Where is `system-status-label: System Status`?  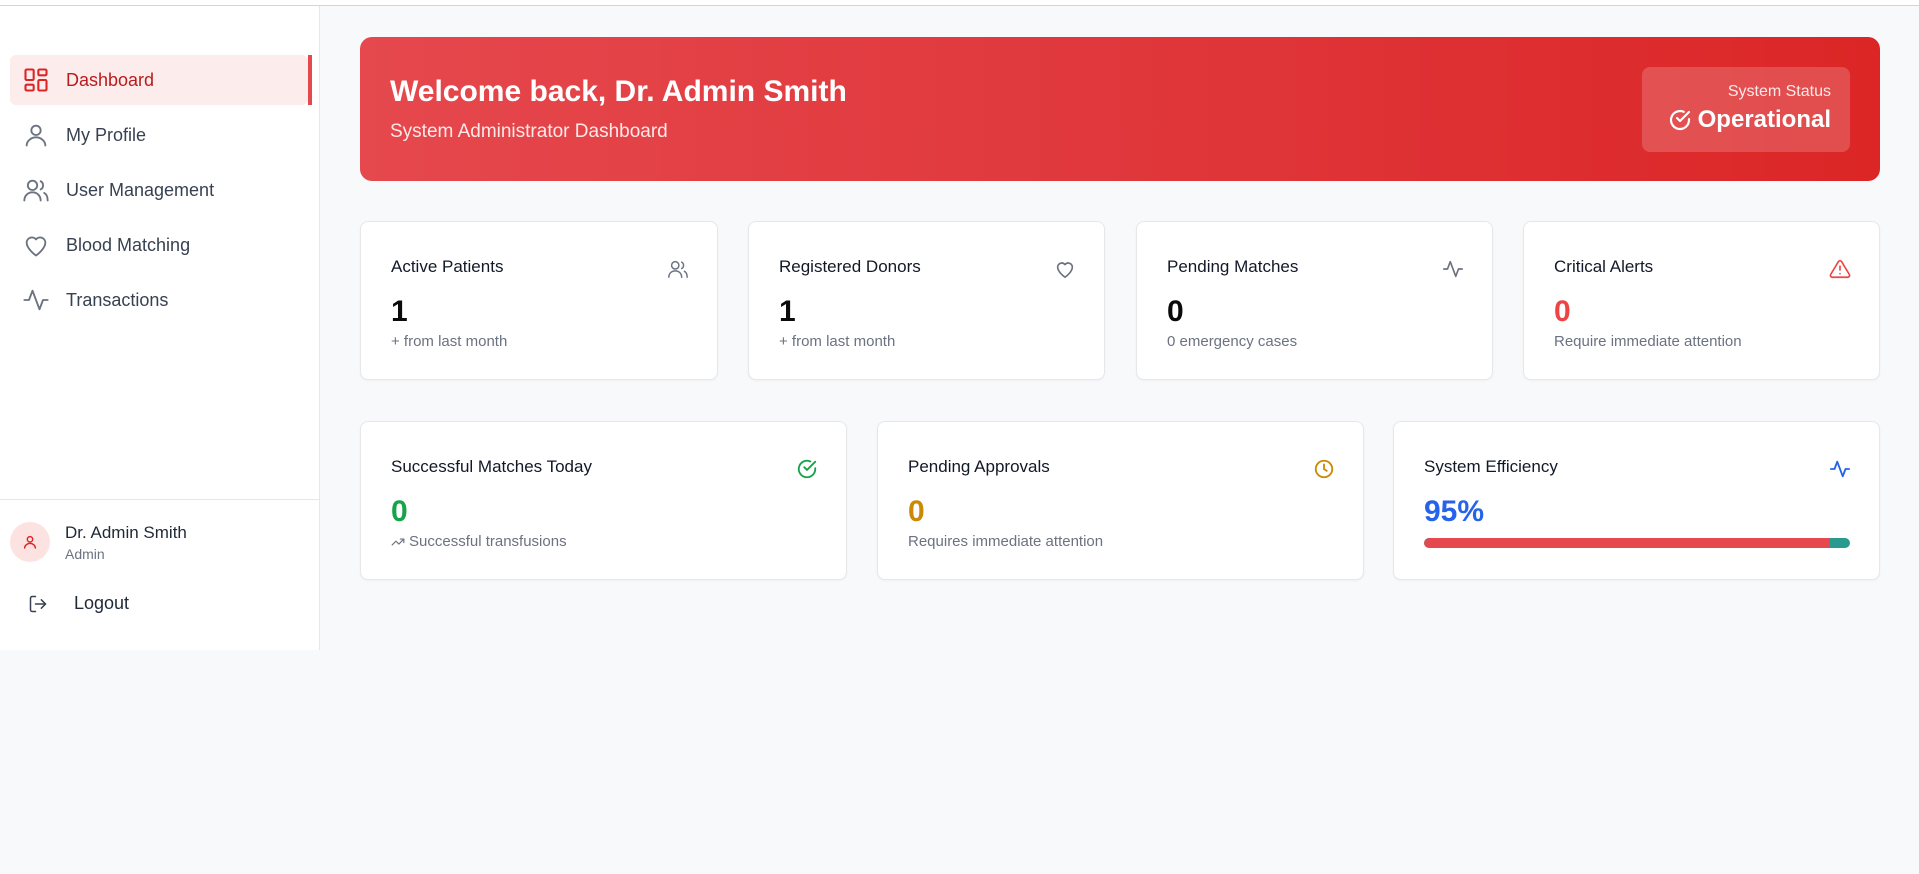
system-status-label: System Status is located at coordinates (1779, 91).